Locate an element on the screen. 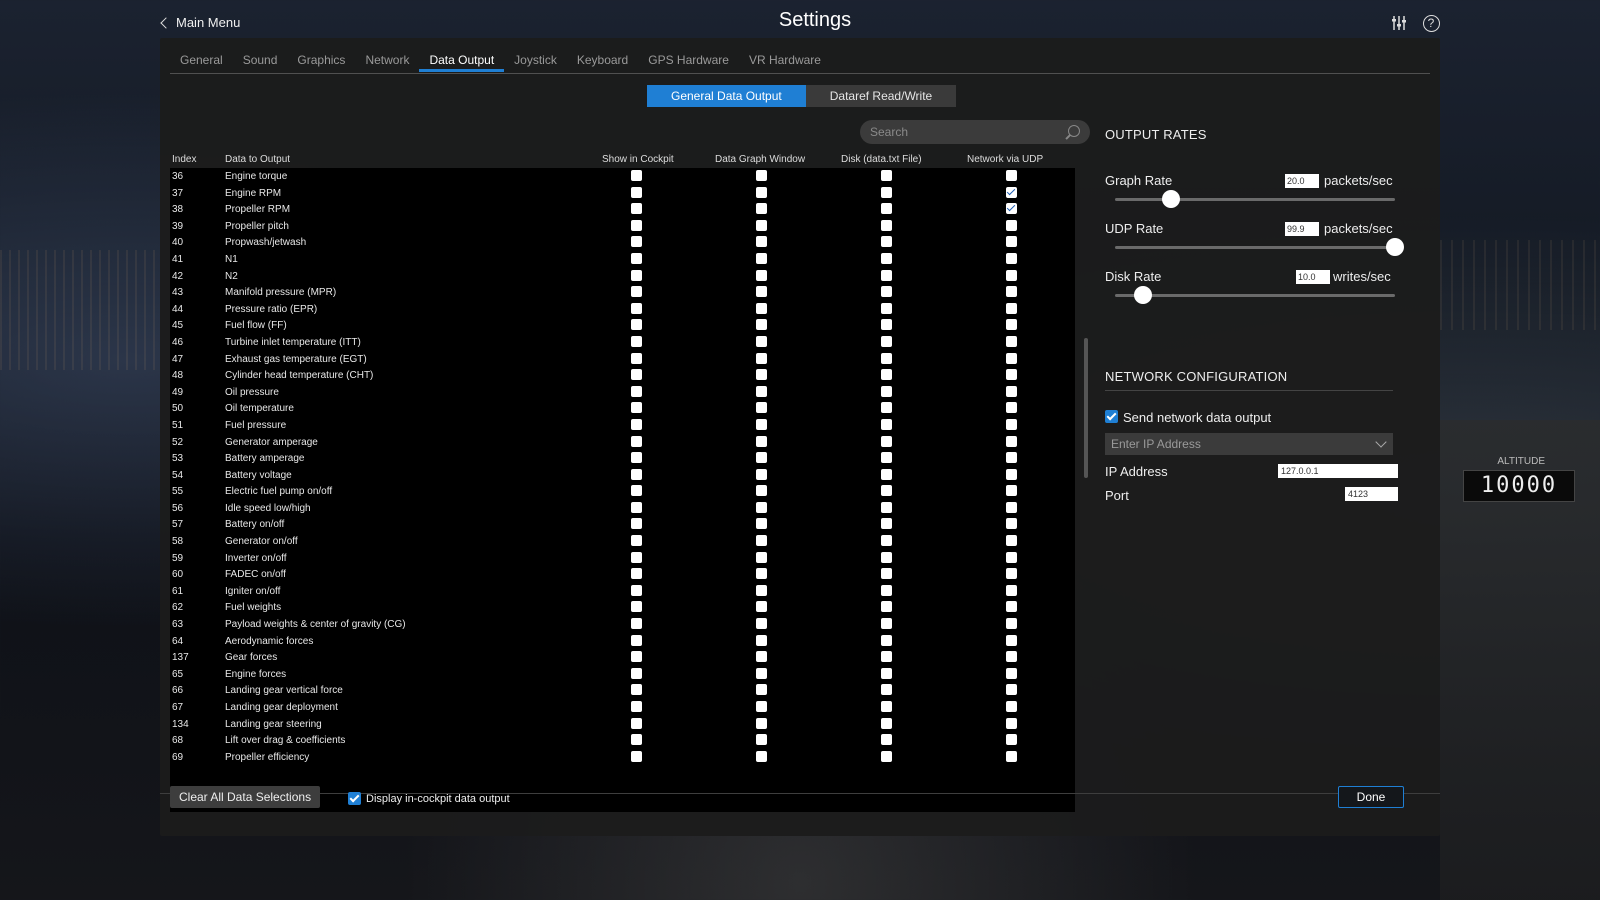  udp-rate-input is located at coordinates (1302, 229).